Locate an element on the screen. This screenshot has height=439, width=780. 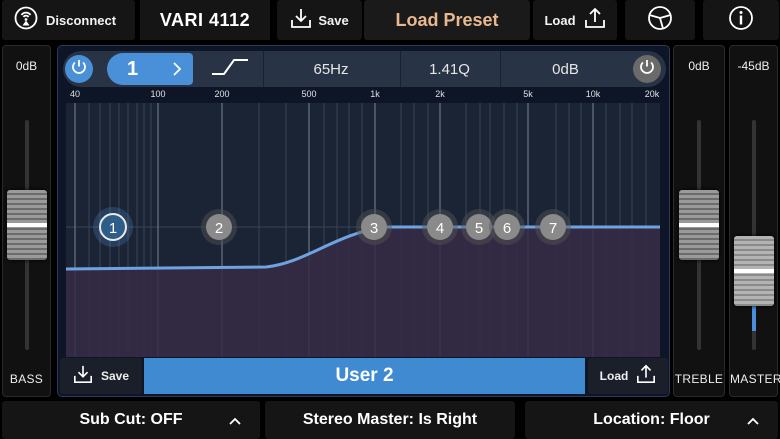
freq-tick-label: 200 is located at coordinates (222, 94).